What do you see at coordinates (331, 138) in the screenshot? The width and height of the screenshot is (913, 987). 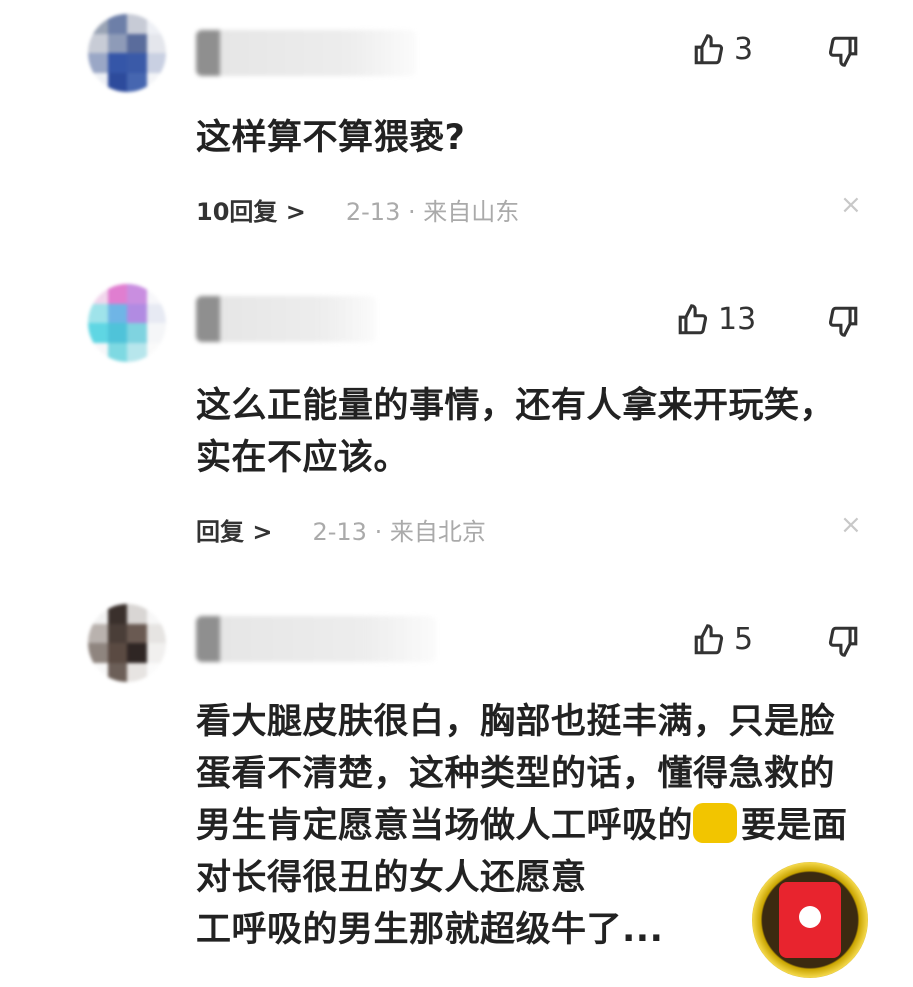 I see `comment-text: 这样算不算猥亵?` at bounding box center [331, 138].